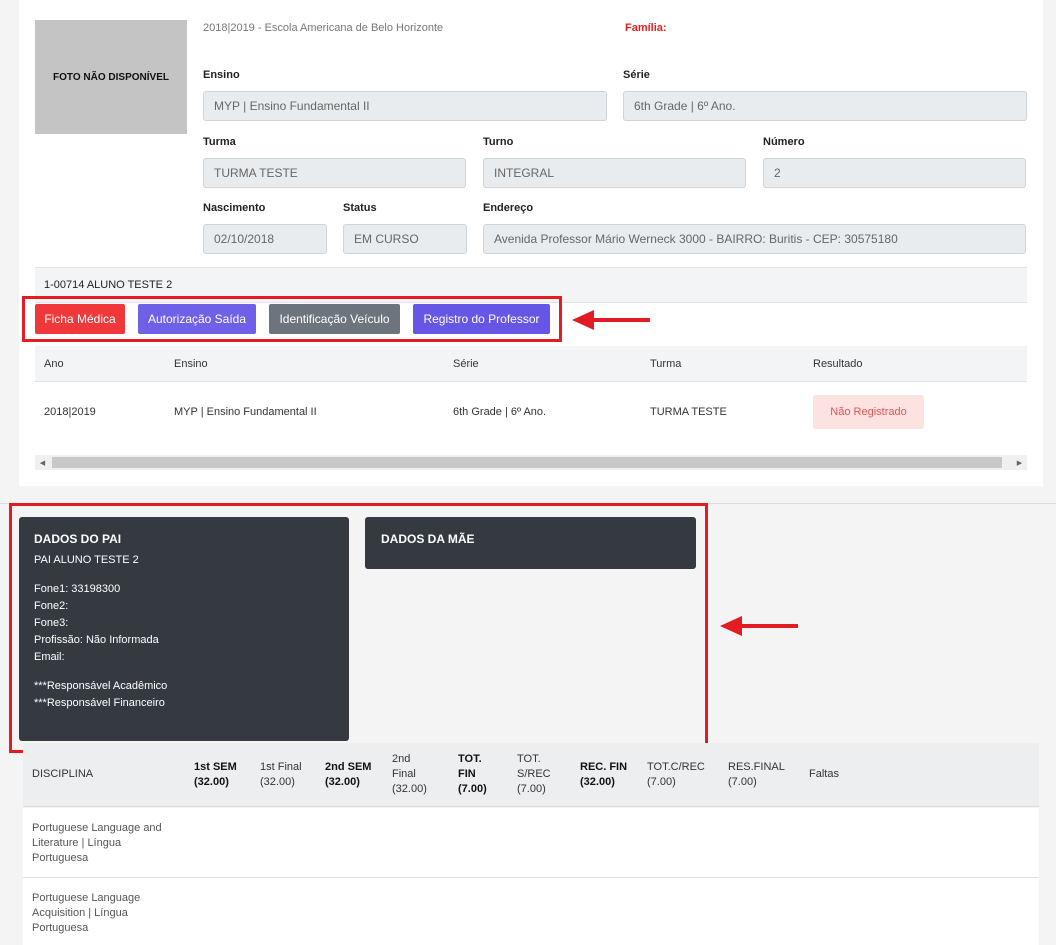  Describe the element at coordinates (221, 75) in the screenshot. I see `ensino-label: Ensino` at that location.